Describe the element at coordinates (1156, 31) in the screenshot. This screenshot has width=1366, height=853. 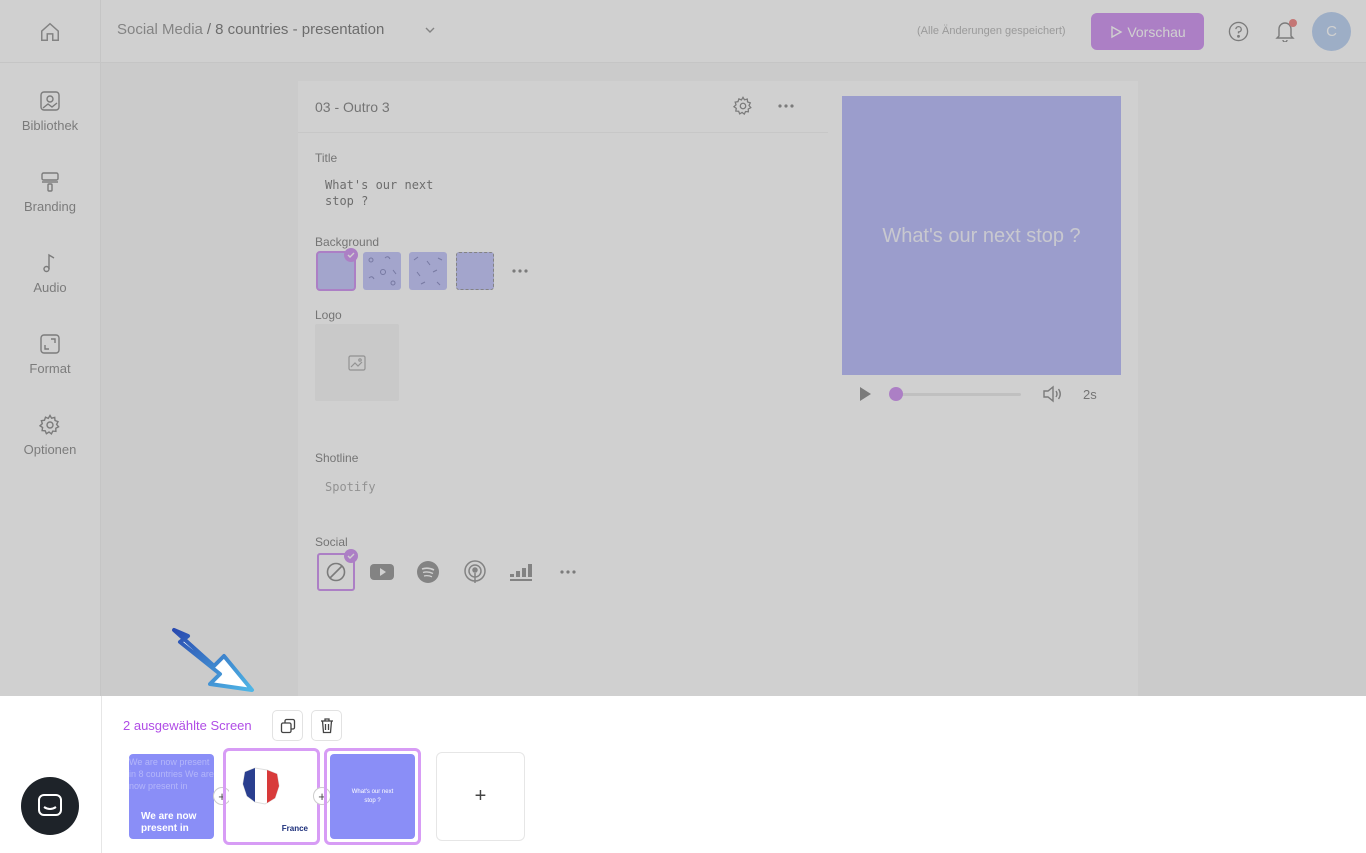
I see `preview-label: Vorschau` at that location.